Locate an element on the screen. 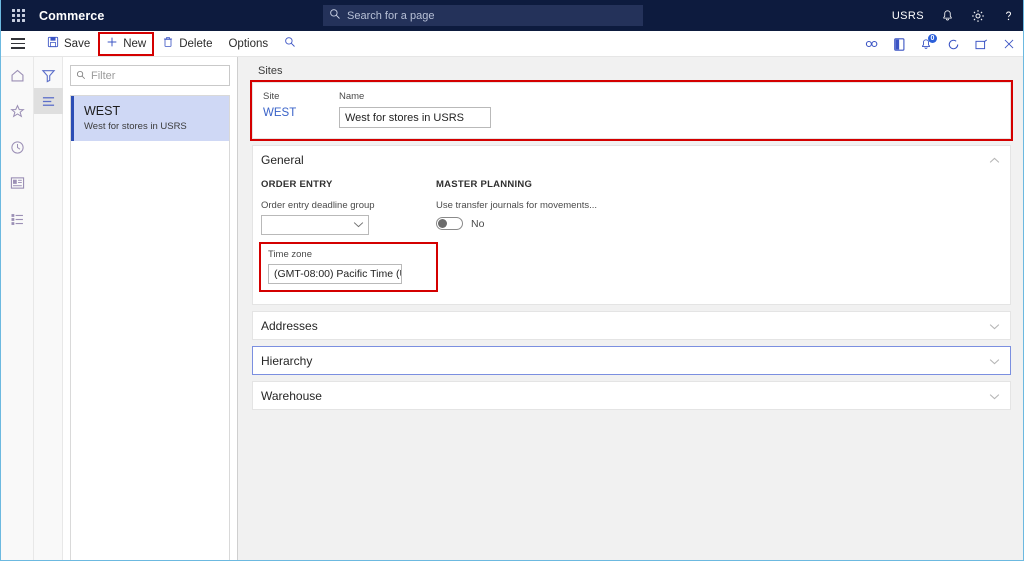  trash-icon is located at coordinates (168, 43).